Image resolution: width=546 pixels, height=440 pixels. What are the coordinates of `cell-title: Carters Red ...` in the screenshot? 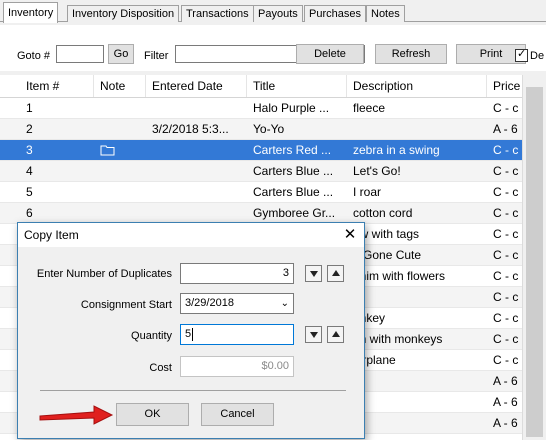 It's located at (292, 150).